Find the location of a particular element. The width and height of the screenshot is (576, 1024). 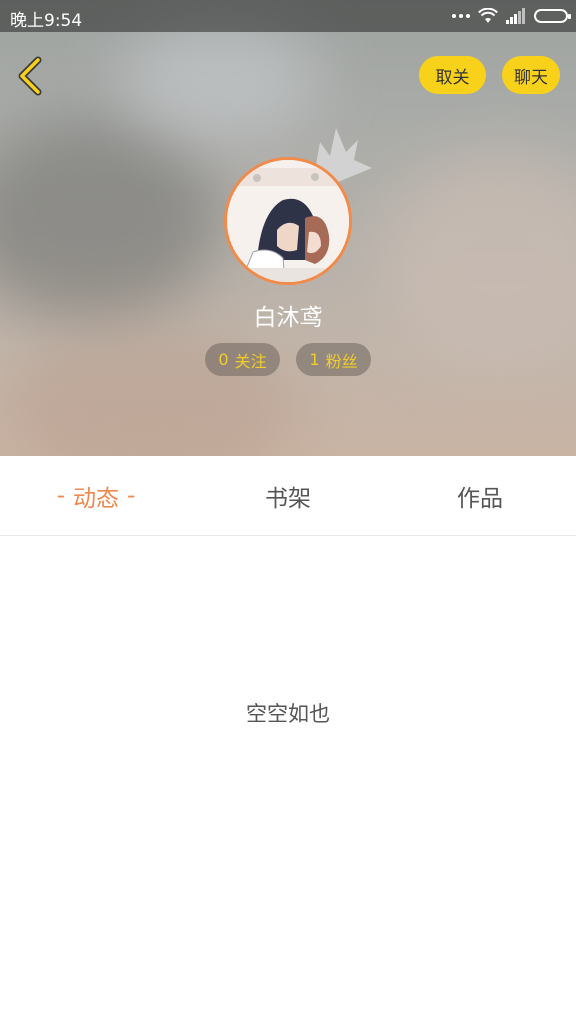

tab-label: 作品 is located at coordinates (480, 499).